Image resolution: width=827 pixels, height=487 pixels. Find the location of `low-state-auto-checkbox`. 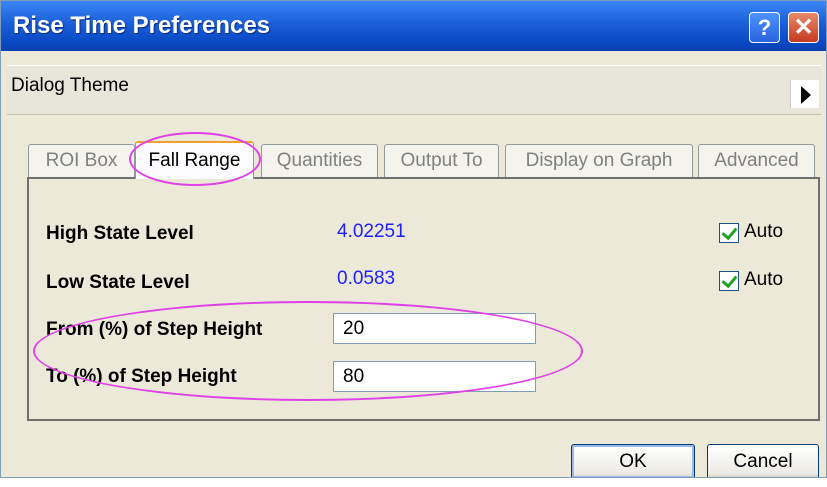

low-state-auto-checkbox is located at coordinates (729, 281).